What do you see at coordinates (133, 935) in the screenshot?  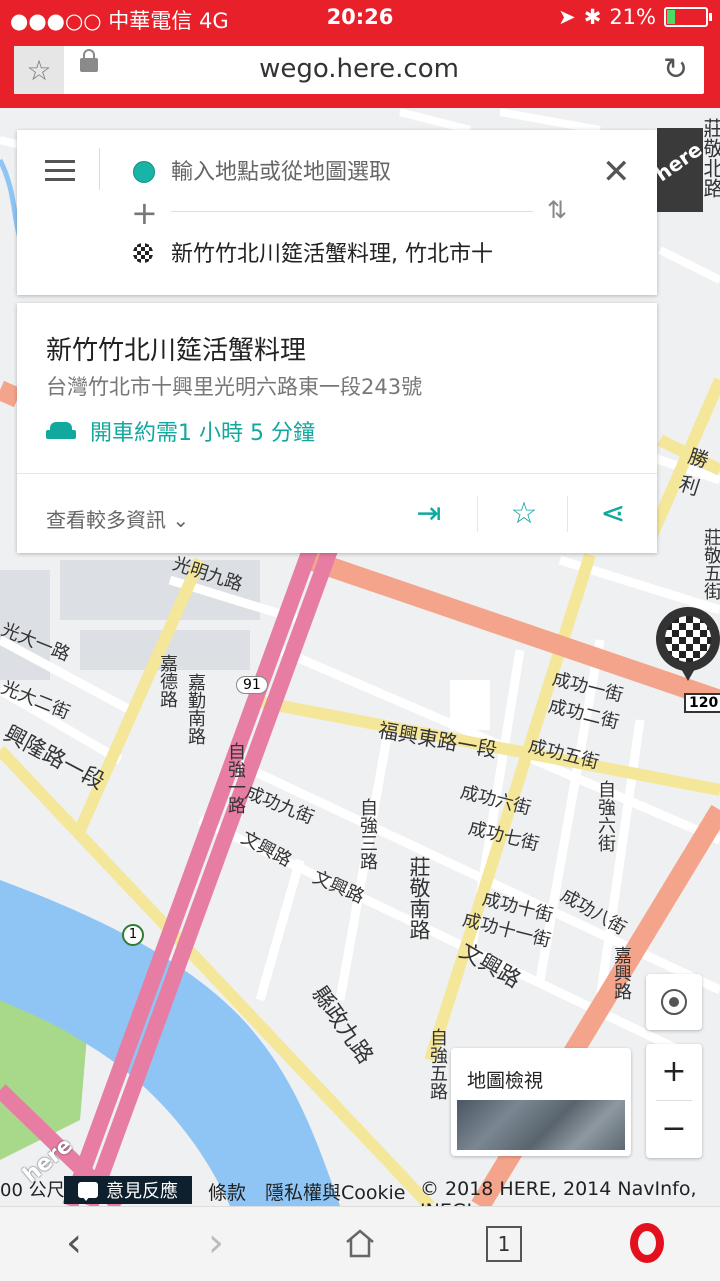 I see `route-shield-1: 1` at bounding box center [133, 935].